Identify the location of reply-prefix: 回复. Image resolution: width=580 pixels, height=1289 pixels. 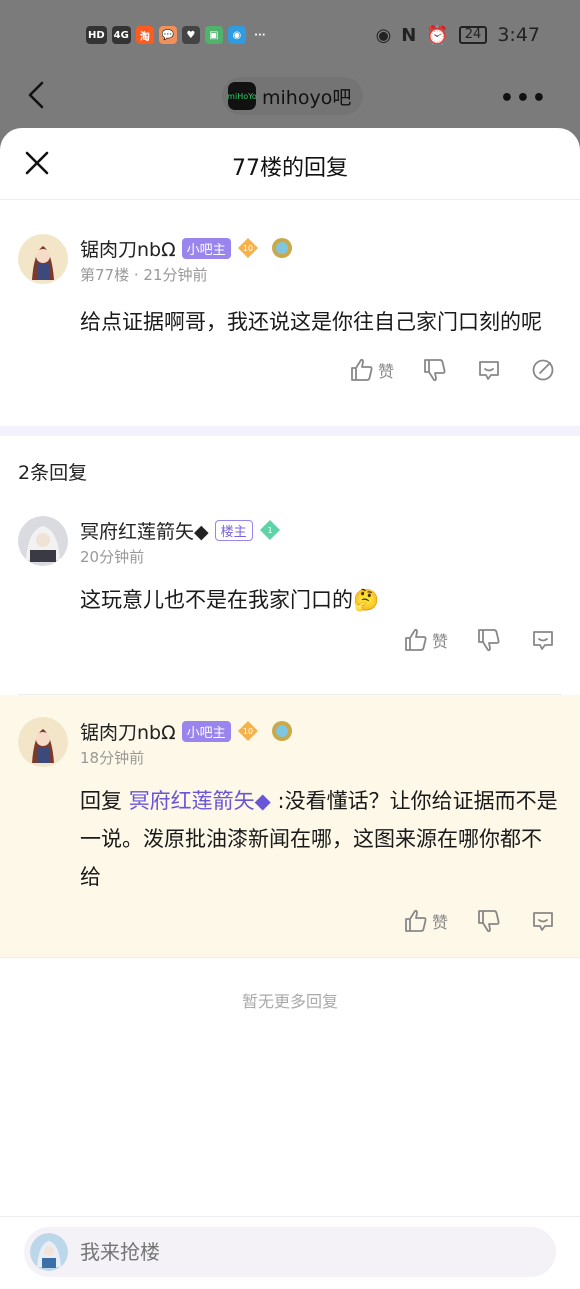
(101, 801).